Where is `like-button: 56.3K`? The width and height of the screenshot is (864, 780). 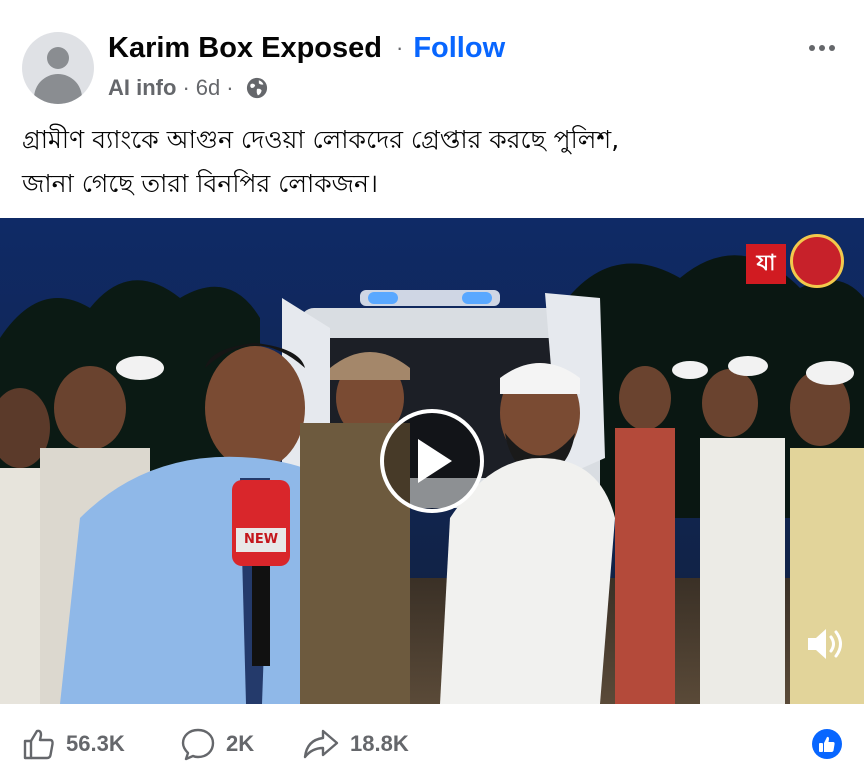
like-button: 56.3K is located at coordinates (73, 744).